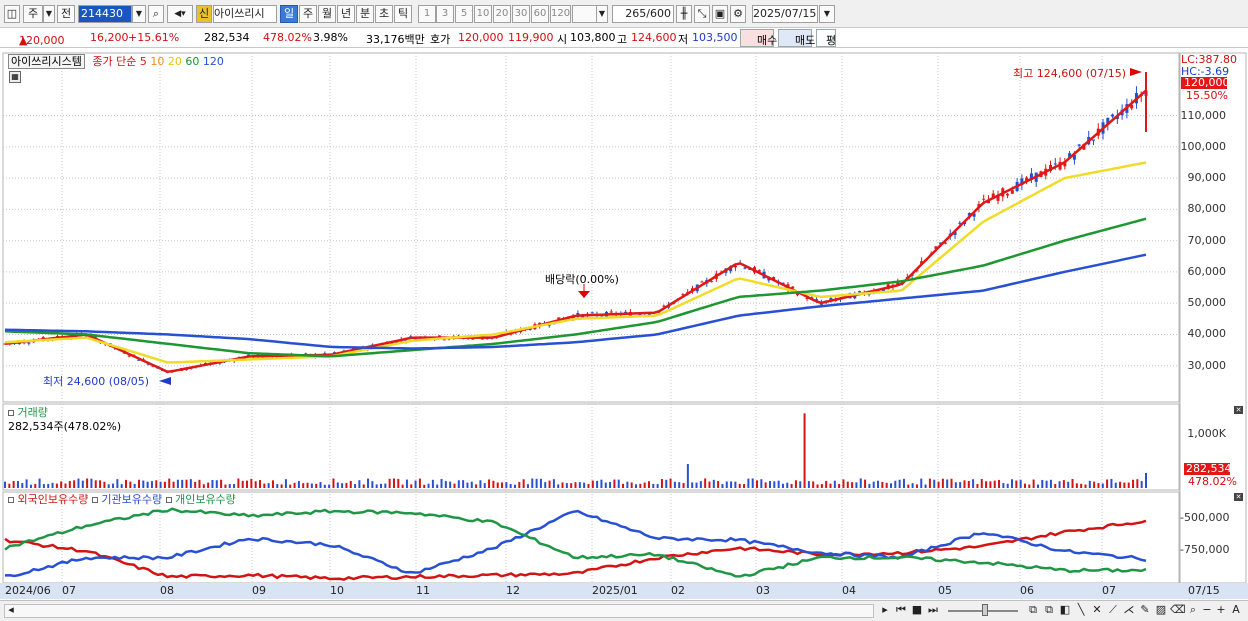 The image size is (1248, 621). I want to click on trend-tool-icon: ⟋, so click(1113, 610).